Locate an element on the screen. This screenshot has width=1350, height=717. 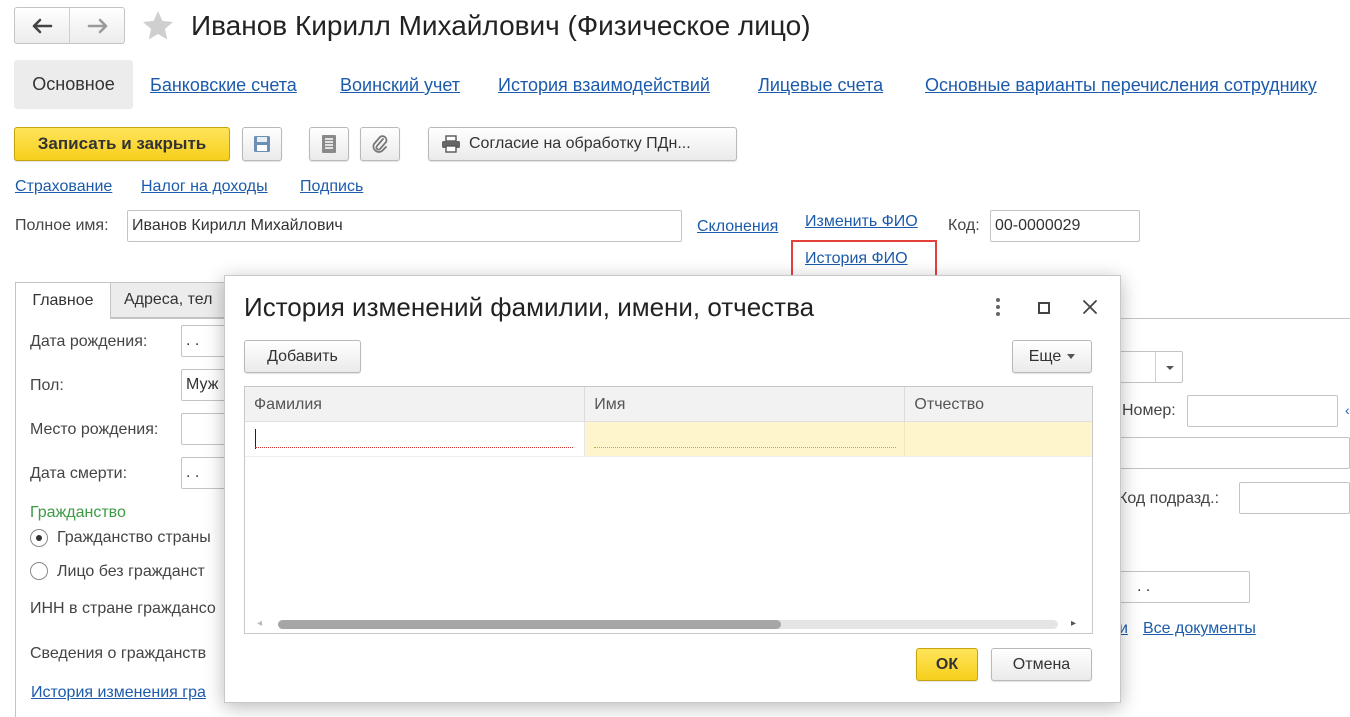
more-button: Еще is located at coordinates (1052, 356).